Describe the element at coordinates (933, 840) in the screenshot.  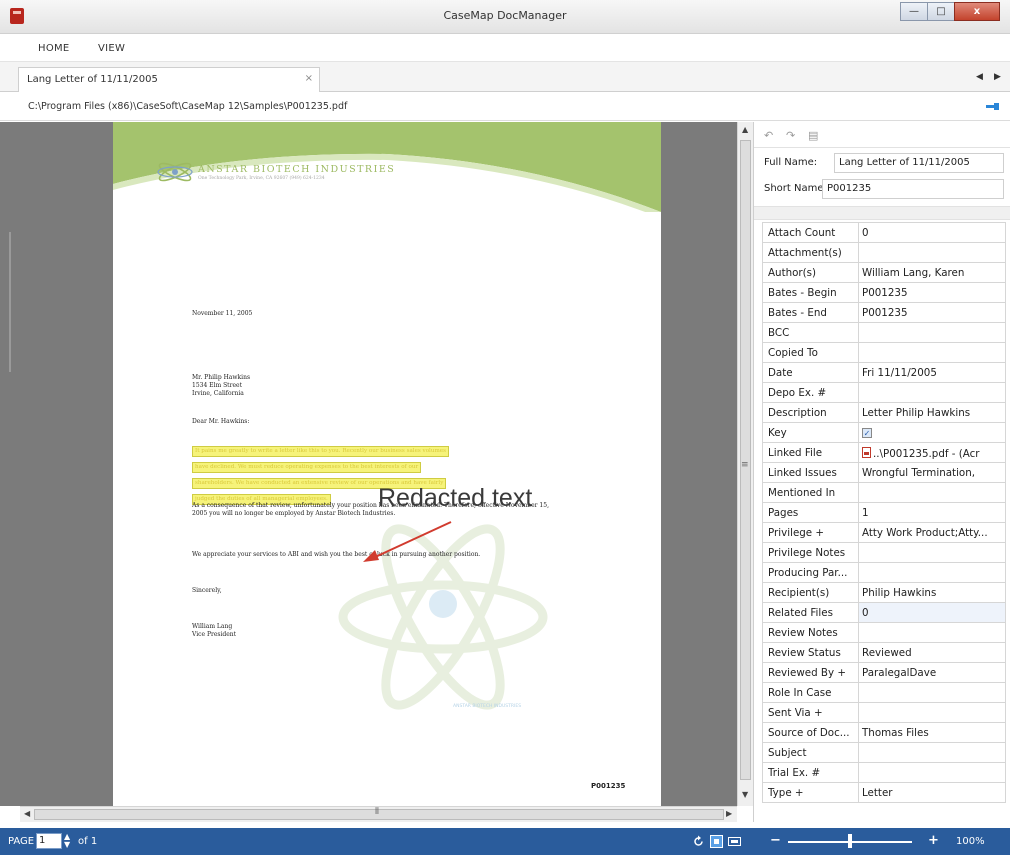
I see `zoom-in-button: +` at that location.